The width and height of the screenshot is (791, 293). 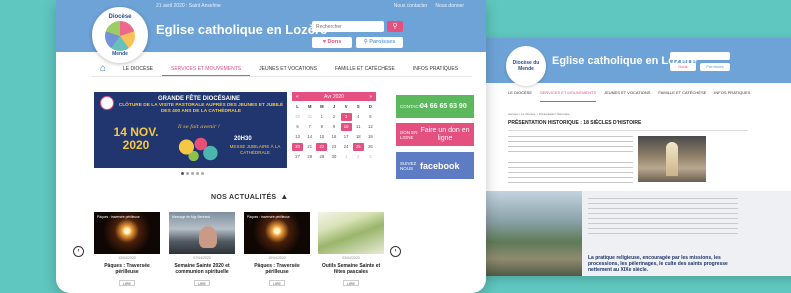 What do you see at coordinates (627, 96) in the screenshot?
I see `back-nav-item: JEUNES ET VOCATIONS` at bounding box center [627, 96].